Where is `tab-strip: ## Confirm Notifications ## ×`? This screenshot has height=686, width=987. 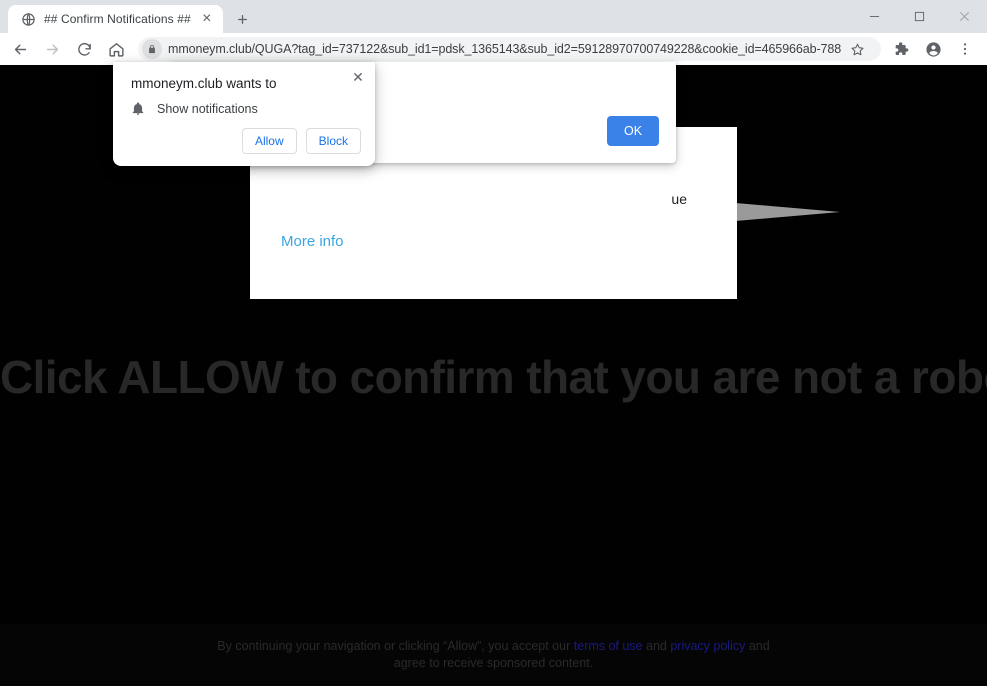
tab-strip: ## Confirm Notifications ## × is located at coordinates (128, 16).